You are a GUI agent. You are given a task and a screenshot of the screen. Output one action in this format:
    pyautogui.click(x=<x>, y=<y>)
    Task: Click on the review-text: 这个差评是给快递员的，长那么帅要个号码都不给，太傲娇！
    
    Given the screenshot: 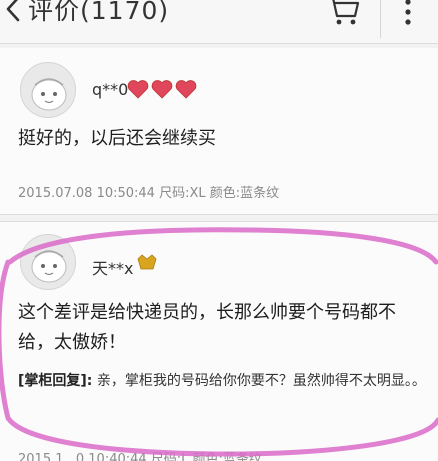 What is the action you would take?
    pyautogui.click(x=207, y=327)
    